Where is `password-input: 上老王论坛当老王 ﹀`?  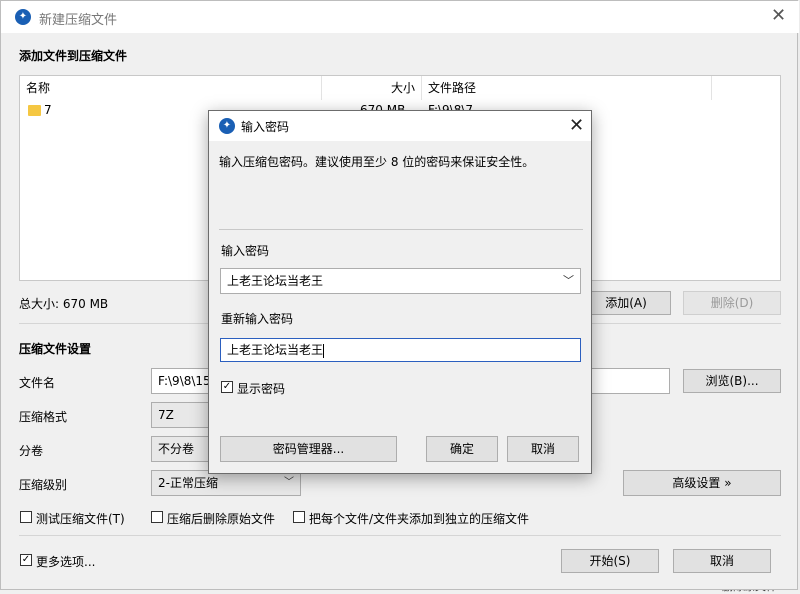 password-input: 上老王论坛当老王 ﹀ is located at coordinates (400, 281).